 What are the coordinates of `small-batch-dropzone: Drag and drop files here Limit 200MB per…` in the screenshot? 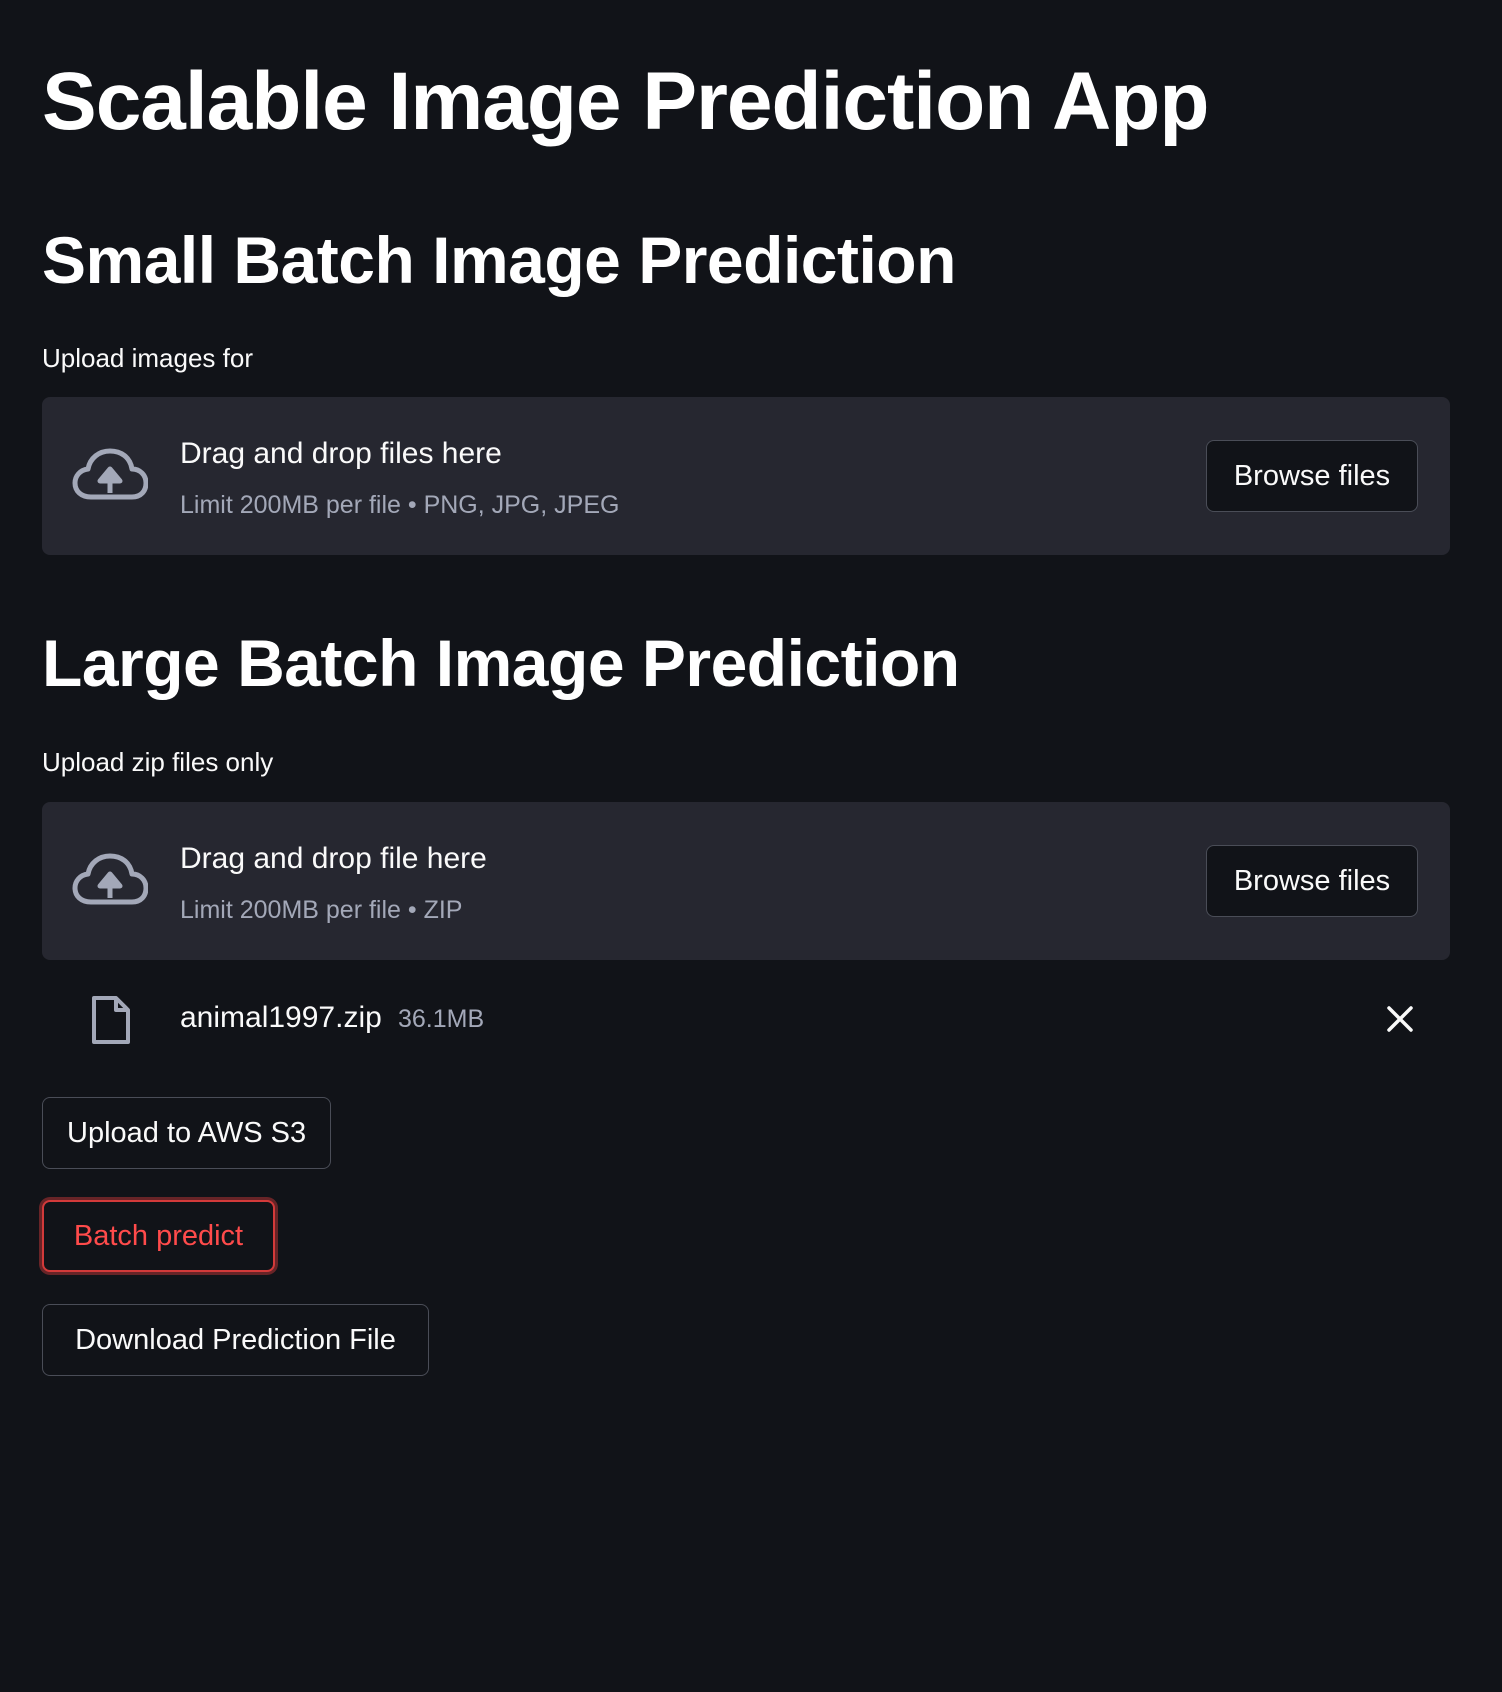 It's located at (746, 476).